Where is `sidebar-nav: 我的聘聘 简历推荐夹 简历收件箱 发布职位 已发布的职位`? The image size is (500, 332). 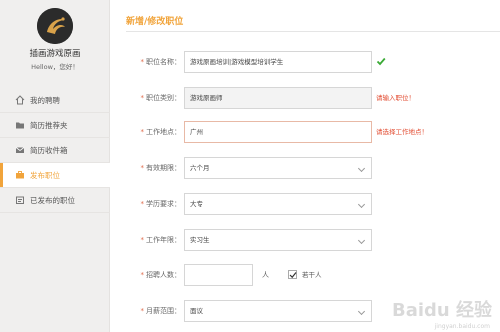
sidebar-nav: 我的聘聘 简历推荐夹 简历收件箱 发布职位 已发布的职位 is located at coordinates (55, 150).